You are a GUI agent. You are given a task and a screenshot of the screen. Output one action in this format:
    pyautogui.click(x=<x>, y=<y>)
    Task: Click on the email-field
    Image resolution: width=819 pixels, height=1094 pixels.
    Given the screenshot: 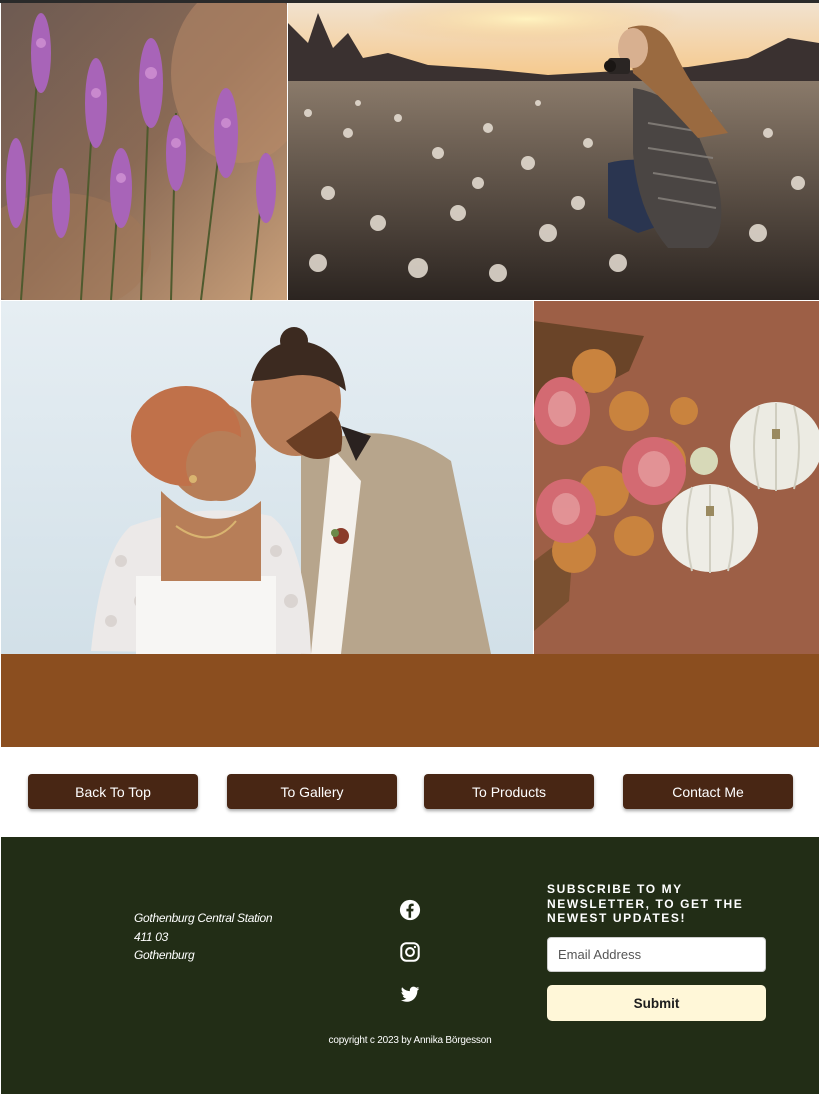 What is the action you would take?
    pyautogui.click(x=656, y=954)
    